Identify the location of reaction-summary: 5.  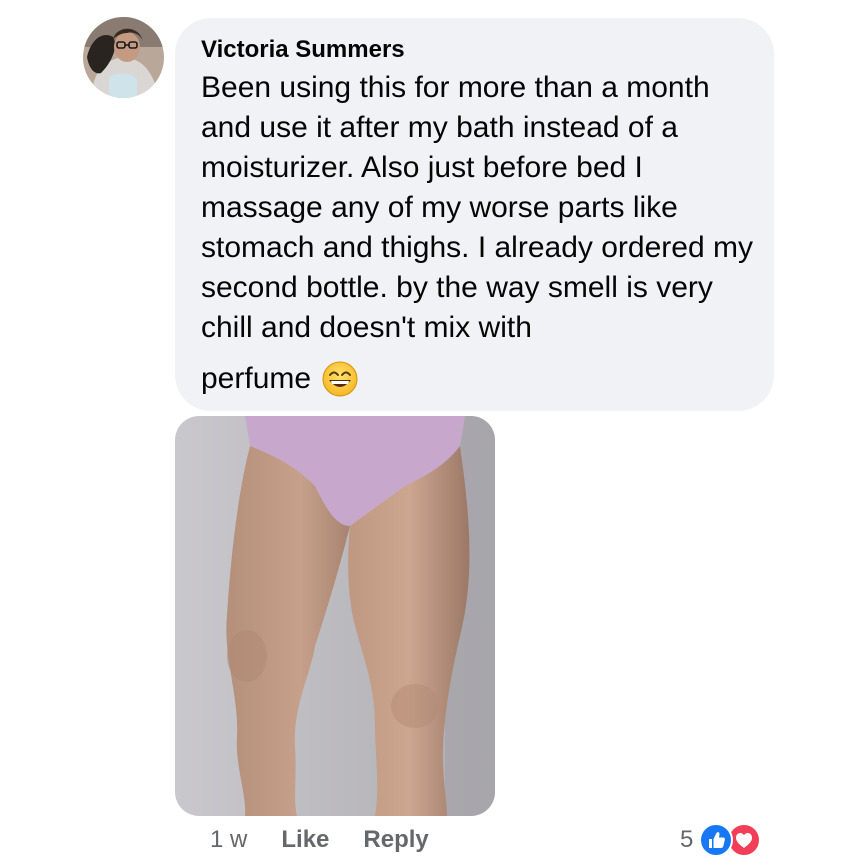
(721, 840).